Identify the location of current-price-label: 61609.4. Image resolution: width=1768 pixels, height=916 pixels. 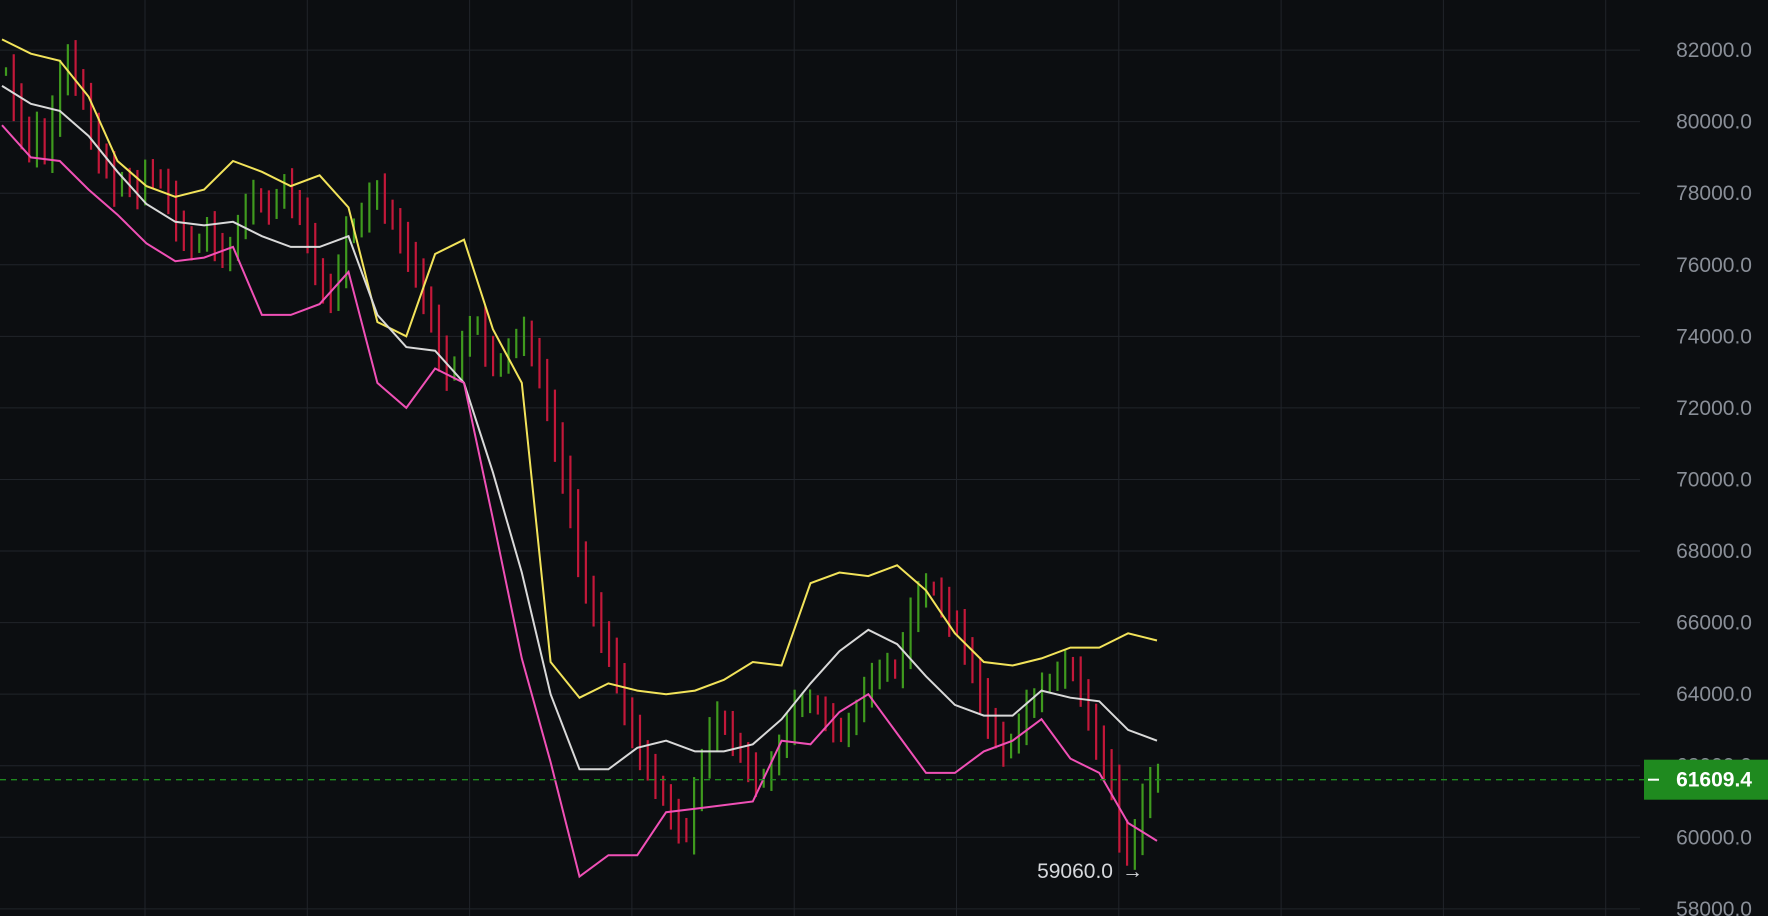
(1714, 780).